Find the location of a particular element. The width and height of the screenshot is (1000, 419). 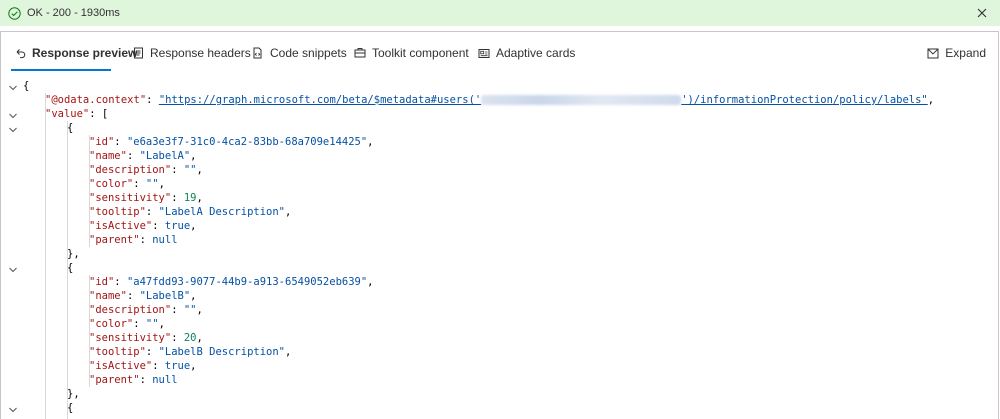

indent-guide is located at coordinates (45, 256).